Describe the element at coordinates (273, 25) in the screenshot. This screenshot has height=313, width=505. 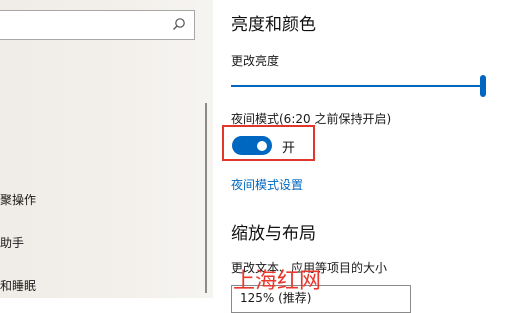
I see `brightness-heading: 亮度和颜色` at that location.